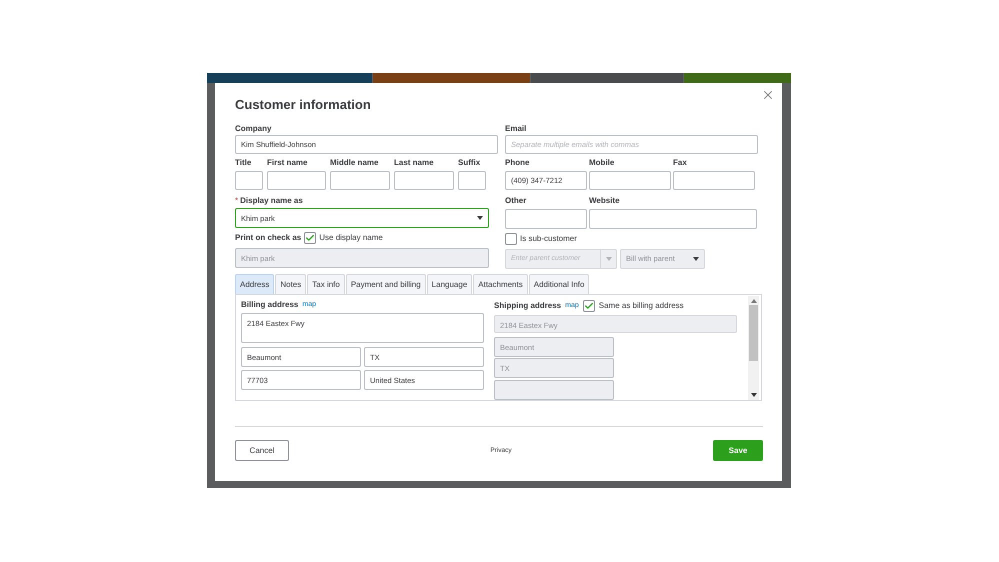 This screenshot has width=999, height=562. I want to click on field-label: Last name, so click(414, 163).